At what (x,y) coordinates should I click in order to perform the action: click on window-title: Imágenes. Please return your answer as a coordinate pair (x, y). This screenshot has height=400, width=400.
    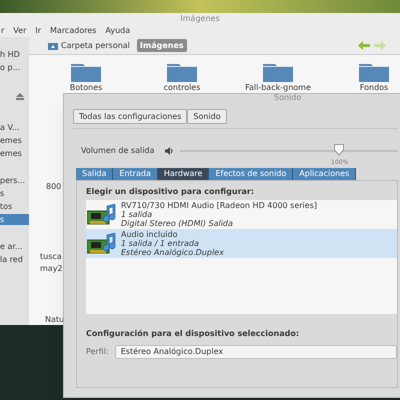
    Looking at the image, I should click on (200, 19).